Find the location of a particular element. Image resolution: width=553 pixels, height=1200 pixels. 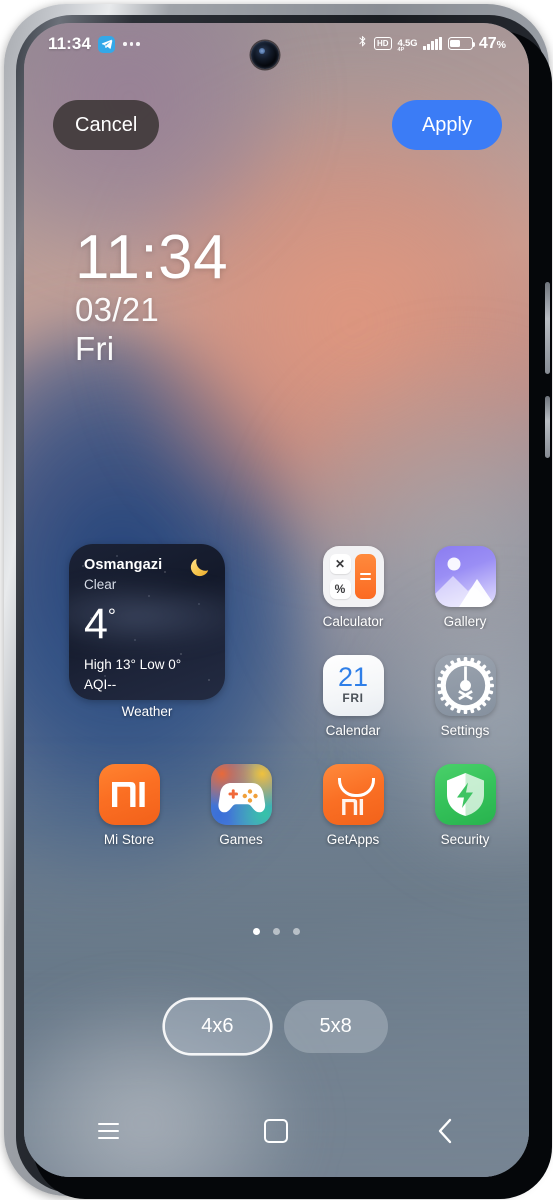

status-bar: 11:34 HD 4.5G 4P 47% is located at coordinates (276, 47).